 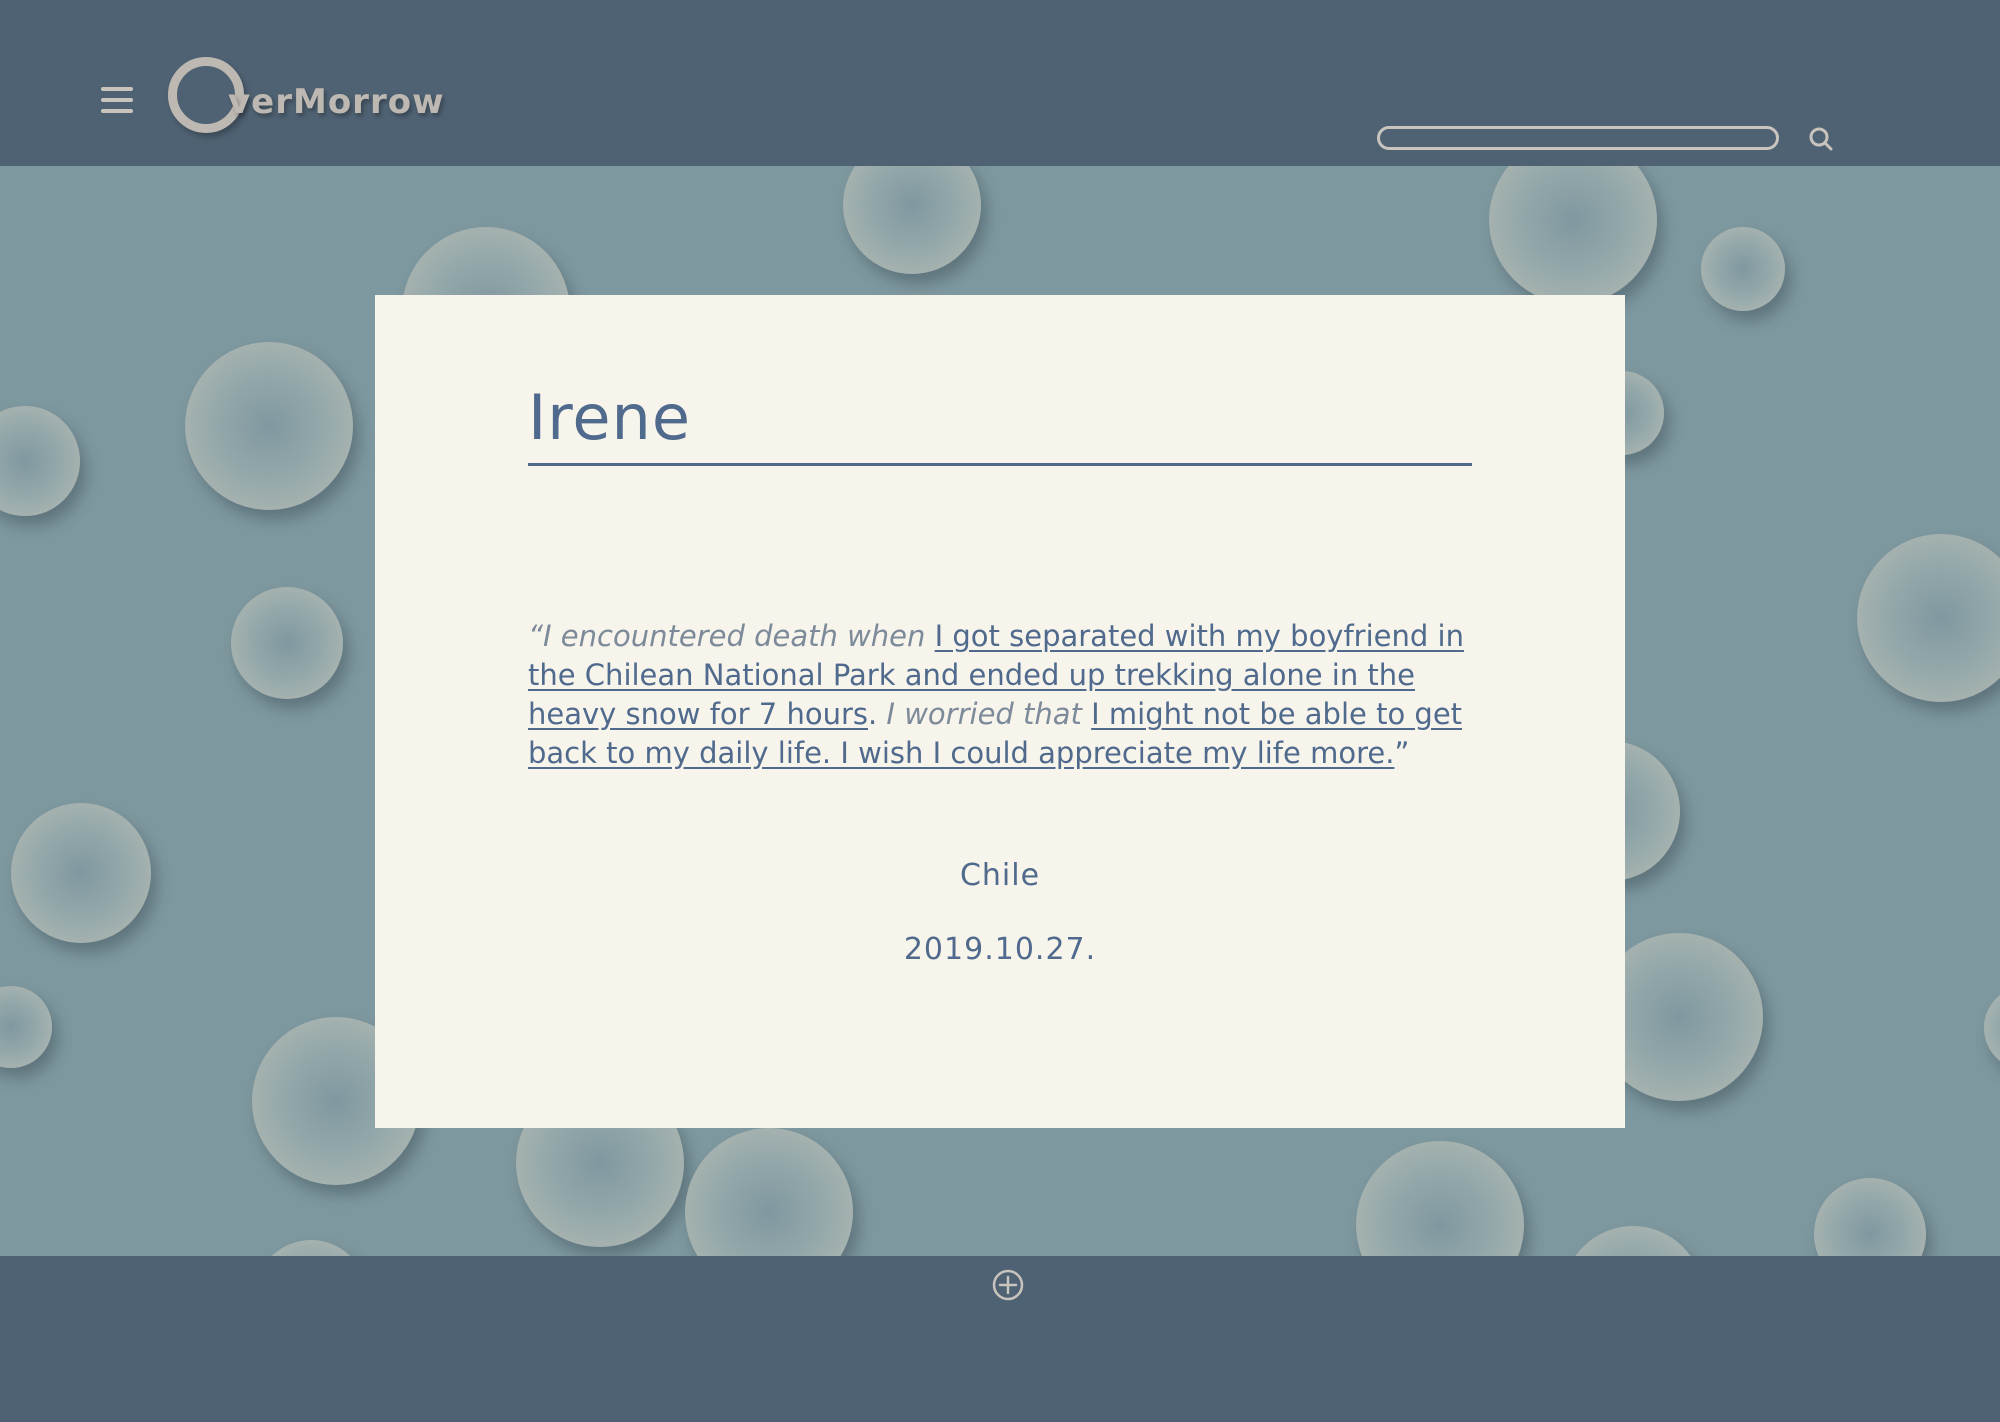 What do you see at coordinates (1000, 949) in the screenshot?
I see `date-label: 2019.10.27.` at bounding box center [1000, 949].